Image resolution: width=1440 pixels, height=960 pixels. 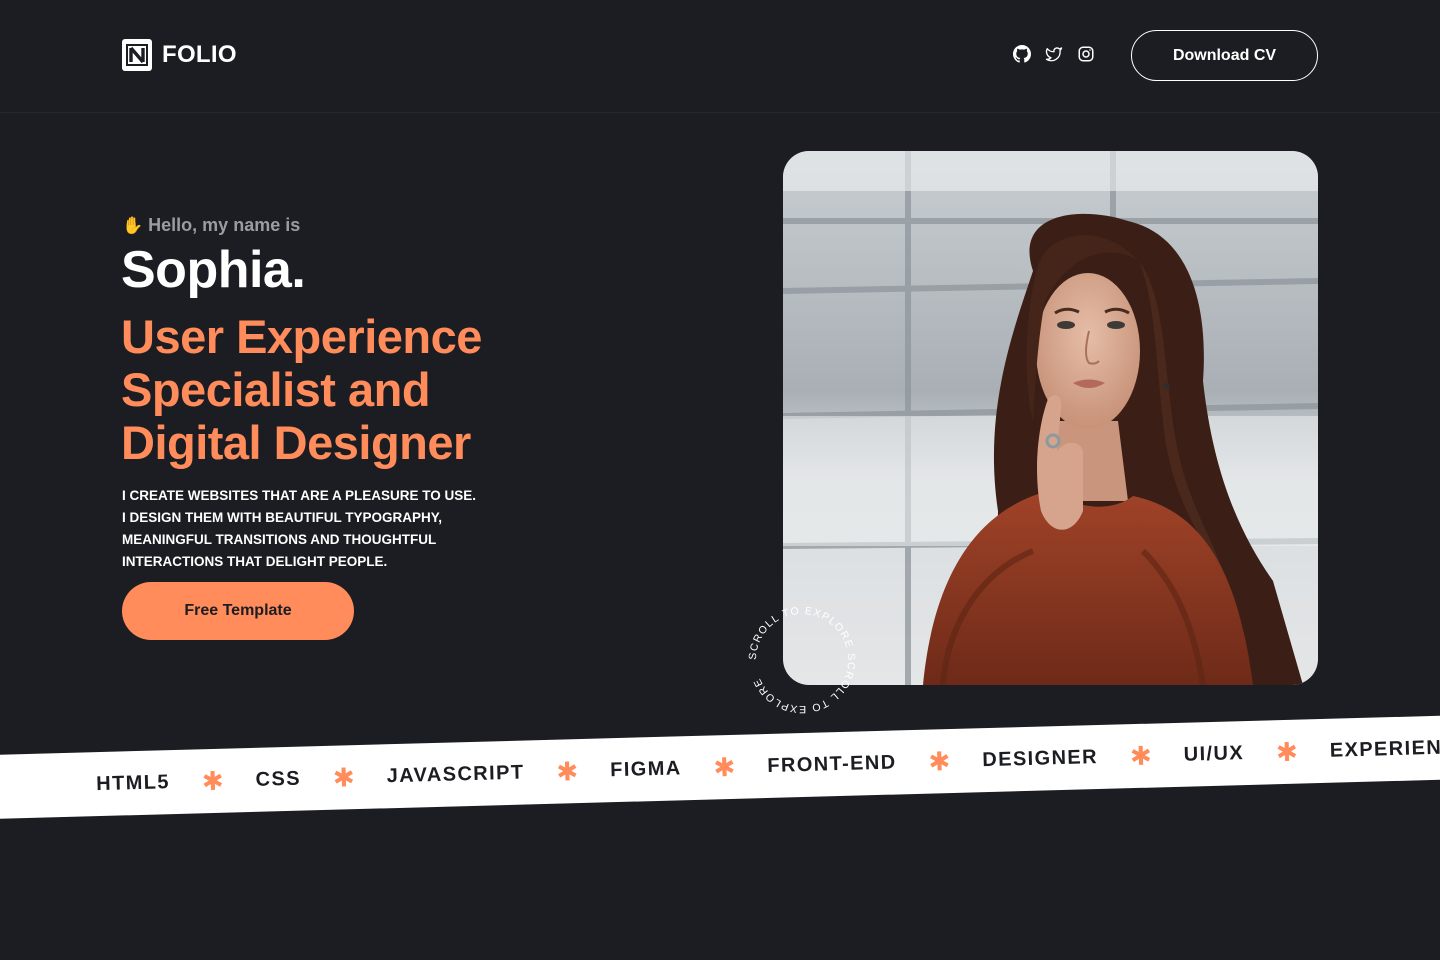 What do you see at coordinates (276, 389) in the screenshot?
I see `headline-line: Specialist and` at bounding box center [276, 389].